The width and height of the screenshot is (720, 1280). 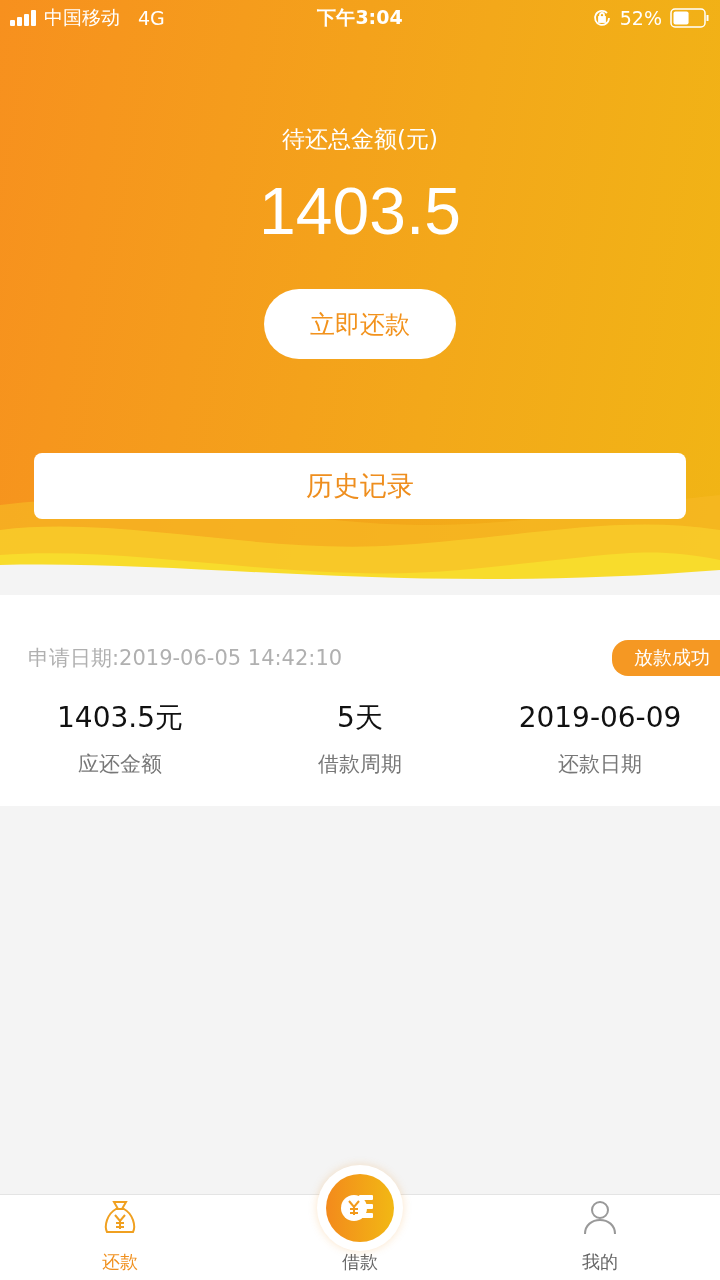 What do you see at coordinates (120, 718) in the screenshot?
I see `stat-value: 1403.5元` at bounding box center [120, 718].